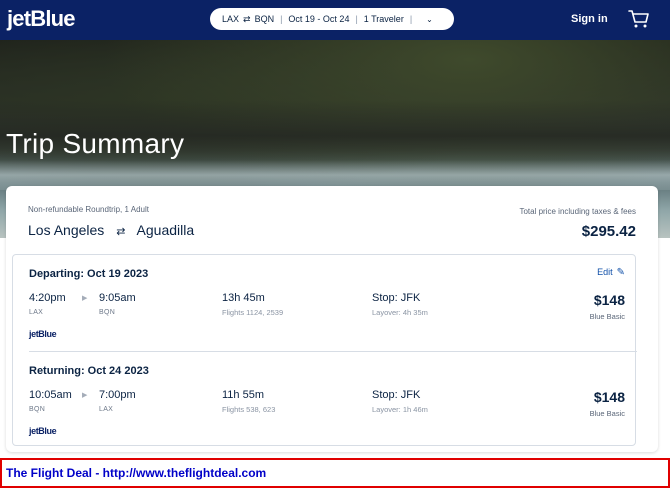 This screenshot has width=670, height=488. I want to click on returning-title: Returning: Oct 24 2023, so click(89, 371).